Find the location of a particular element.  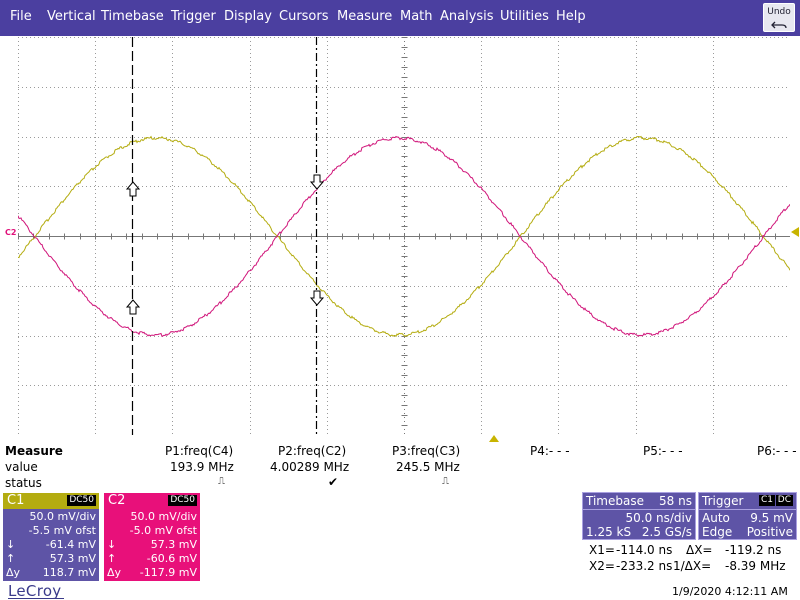

param-p5-name: P5:- - - is located at coordinates (663, 451).